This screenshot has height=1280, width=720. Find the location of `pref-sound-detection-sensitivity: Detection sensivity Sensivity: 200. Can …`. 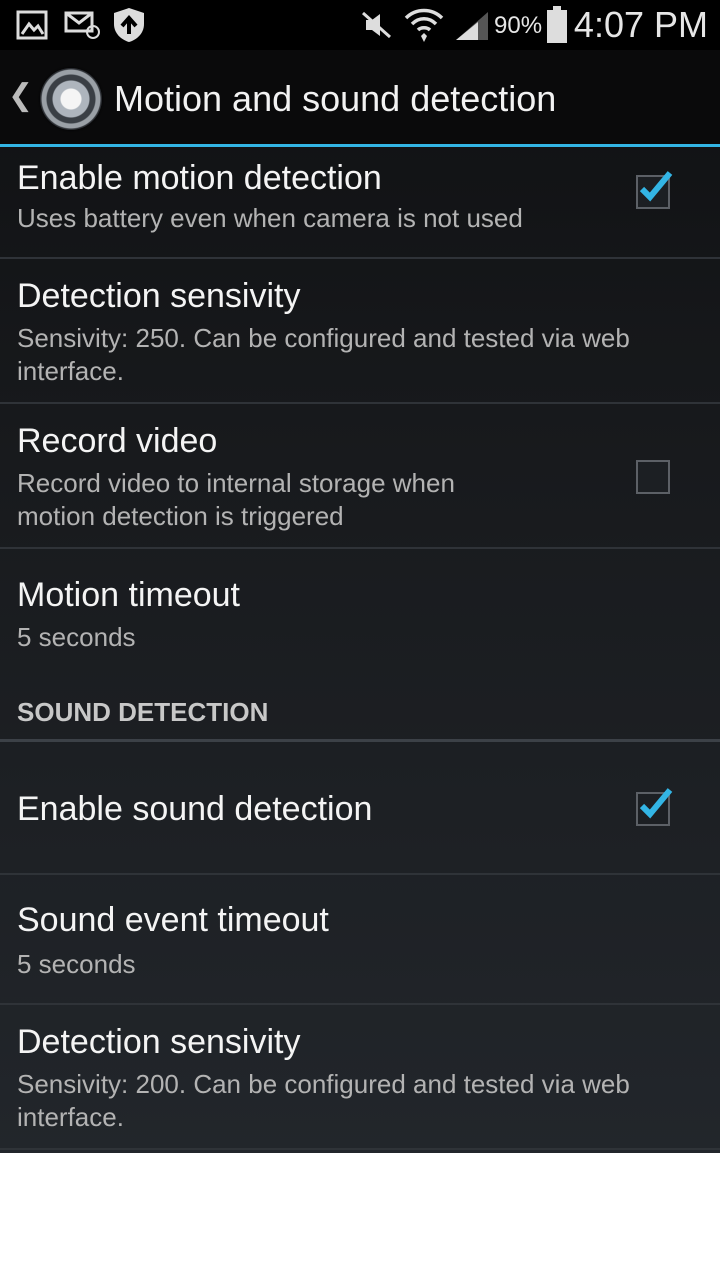

pref-sound-detection-sensitivity: Detection sensivity Sensivity: 200. Can … is located at coordinates (360, 1077).